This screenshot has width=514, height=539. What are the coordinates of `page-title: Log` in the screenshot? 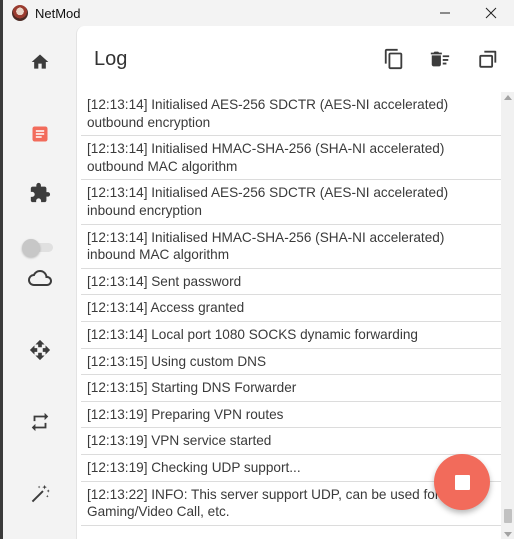 It's located at (111, 59).